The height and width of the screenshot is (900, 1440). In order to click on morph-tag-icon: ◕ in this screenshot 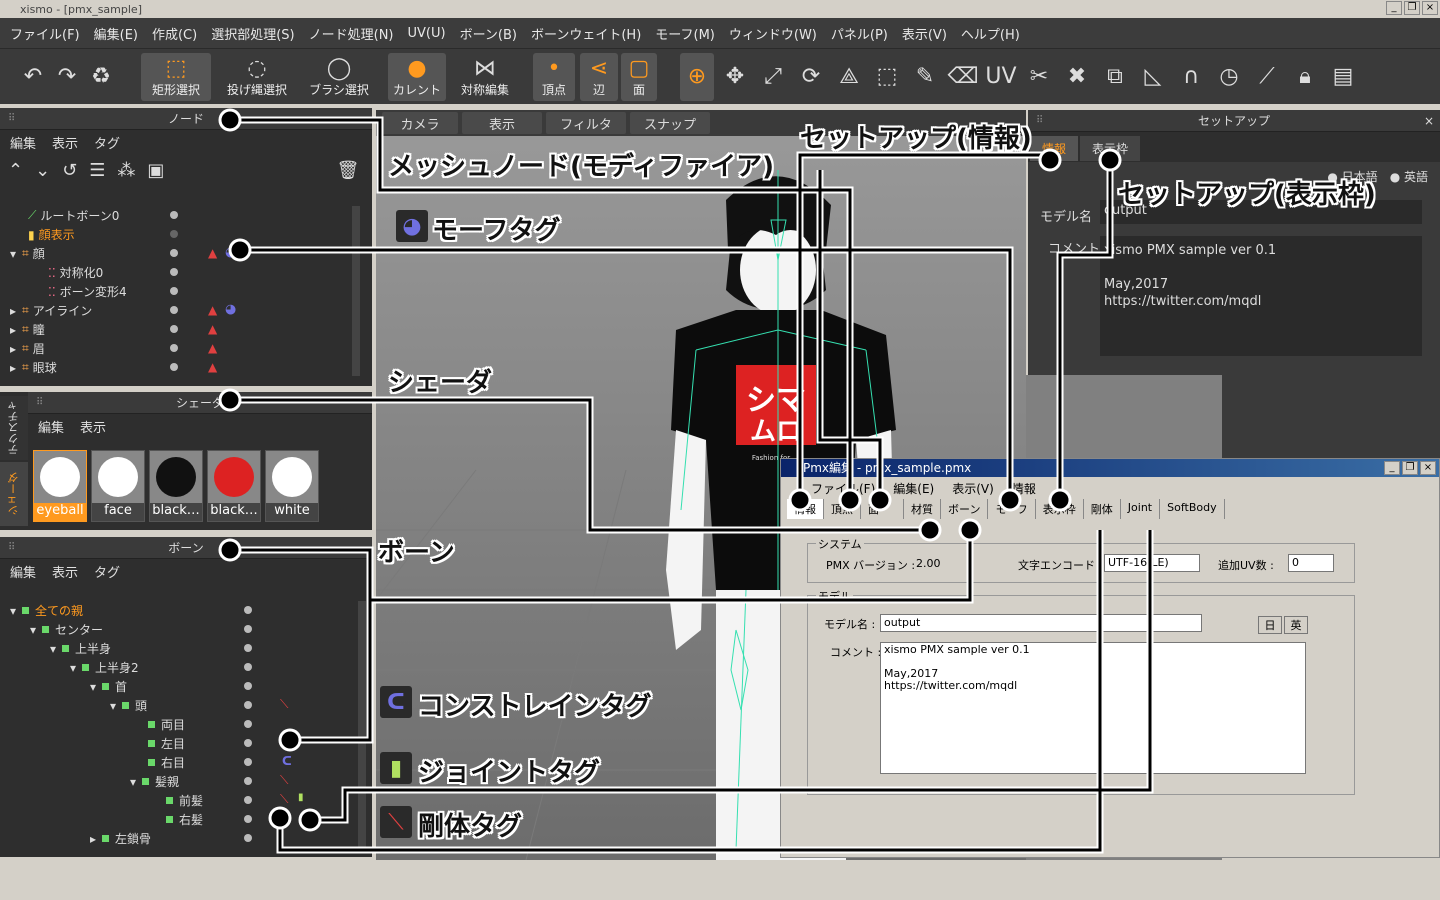, I will do `click(412, 226)`.